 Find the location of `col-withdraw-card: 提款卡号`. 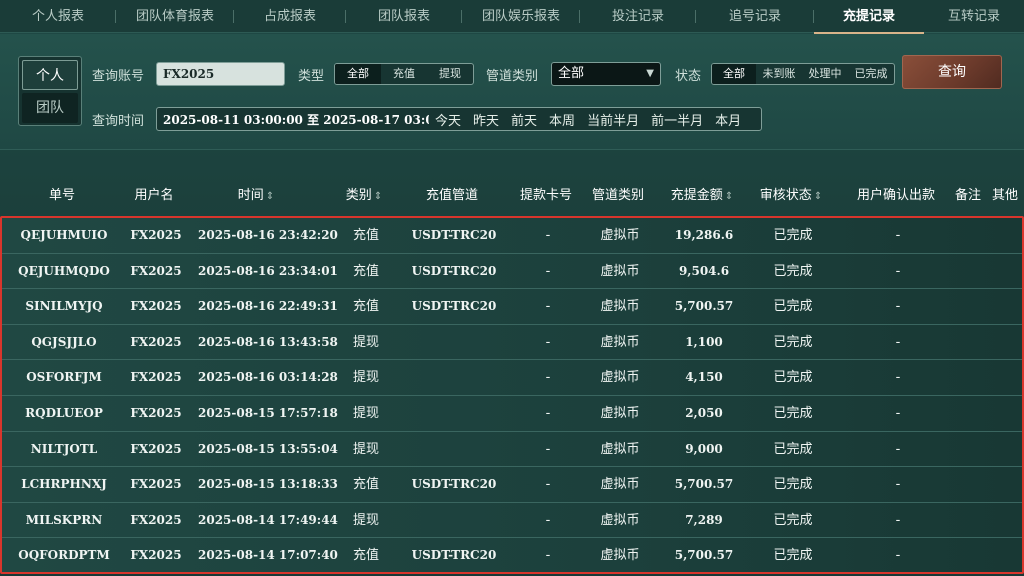

col-withdraw-card: 提款卡号 is located at coordinates (545, 195).